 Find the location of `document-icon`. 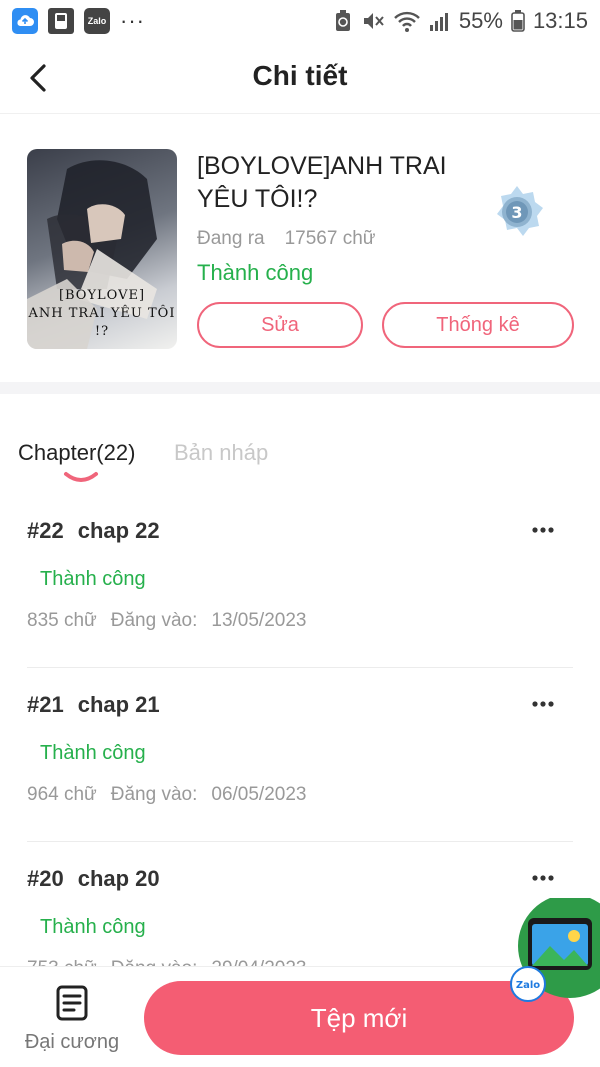

document-icon is located at coordinates (72, 1003).